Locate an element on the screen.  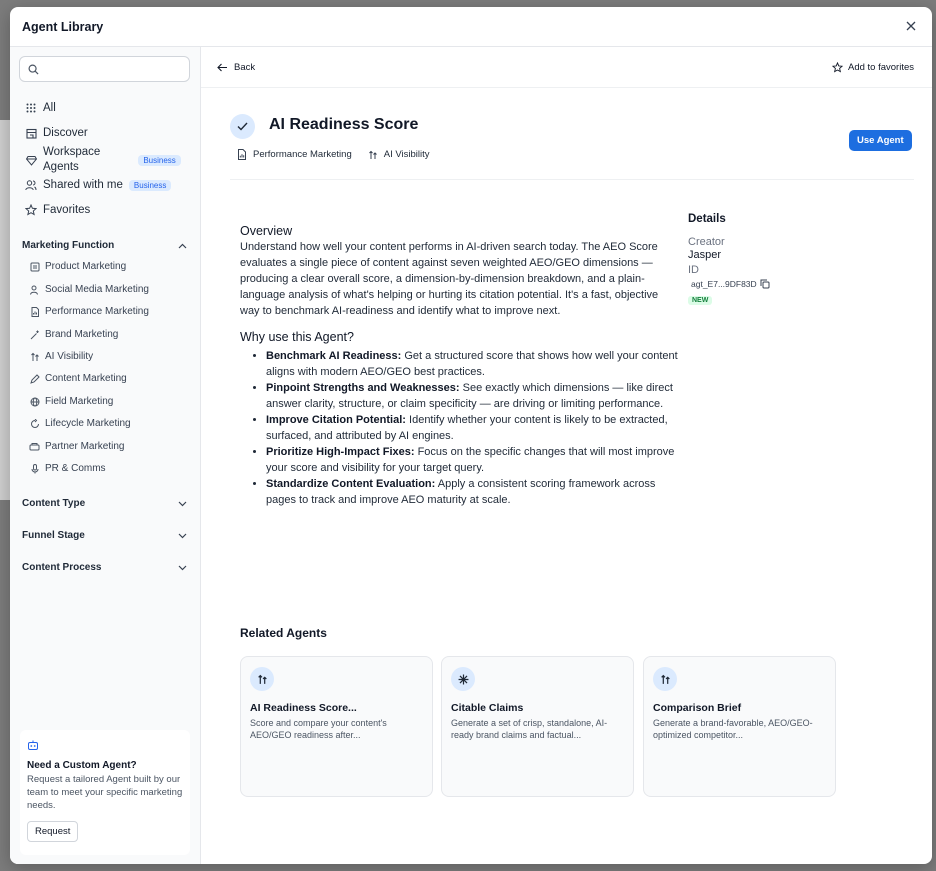
custom-agent-title: Need a Custom Agent? is located at coordinates (82, 765).